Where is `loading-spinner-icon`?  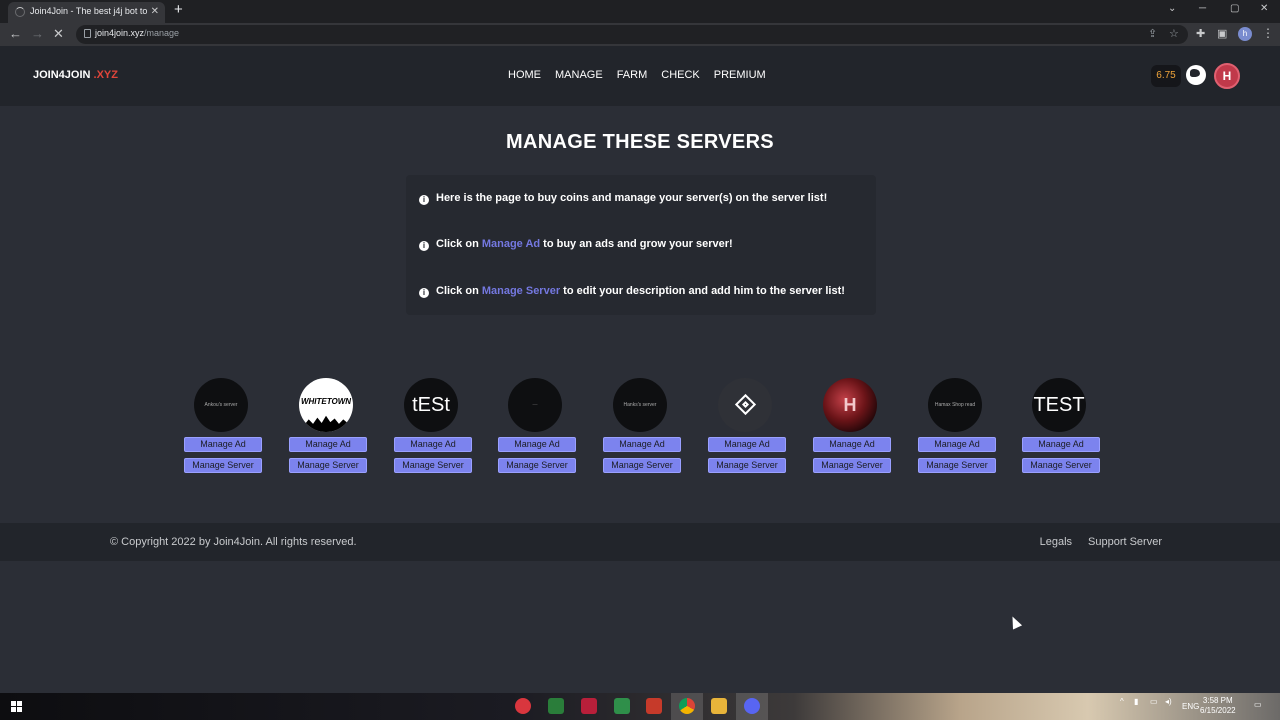 loading-spinner-icon is located at coordinates (20, 12).